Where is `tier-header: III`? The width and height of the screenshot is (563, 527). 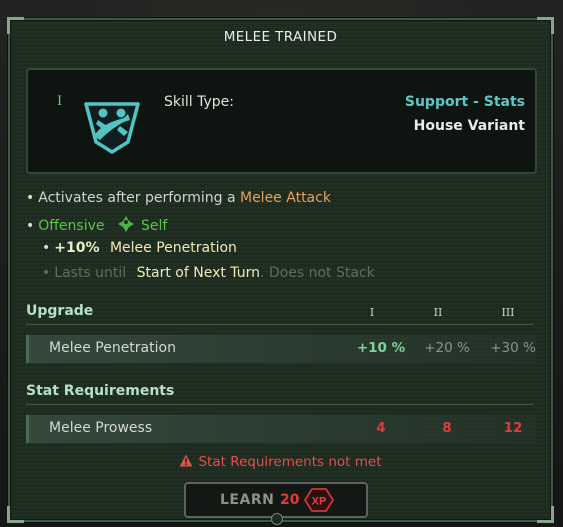 tier-header: III is located at coordinates (508, 312).